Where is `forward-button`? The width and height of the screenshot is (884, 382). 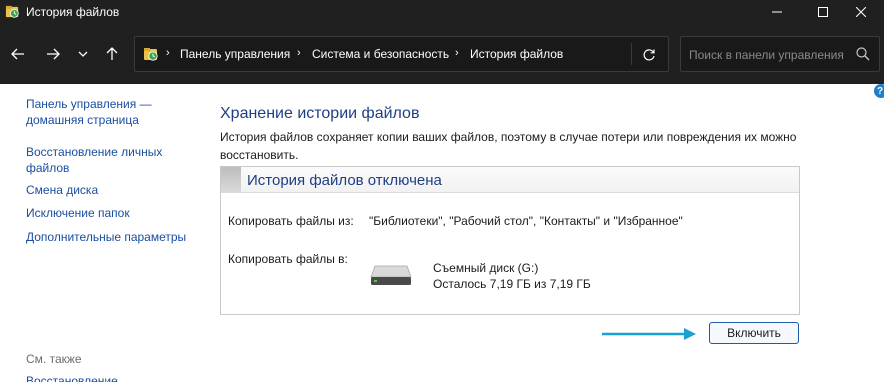 forward-button is located at coordinates (53, 54).